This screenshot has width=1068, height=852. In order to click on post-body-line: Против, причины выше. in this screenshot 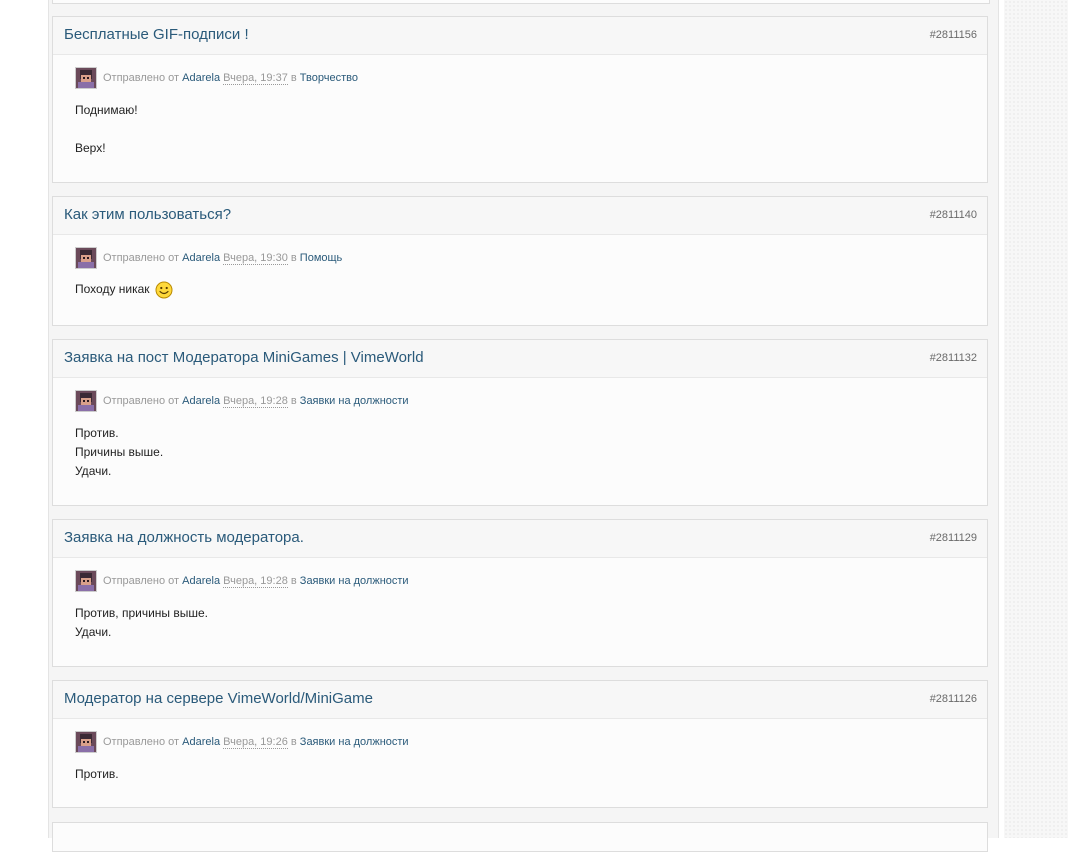, I will do `click(142, 613)`.